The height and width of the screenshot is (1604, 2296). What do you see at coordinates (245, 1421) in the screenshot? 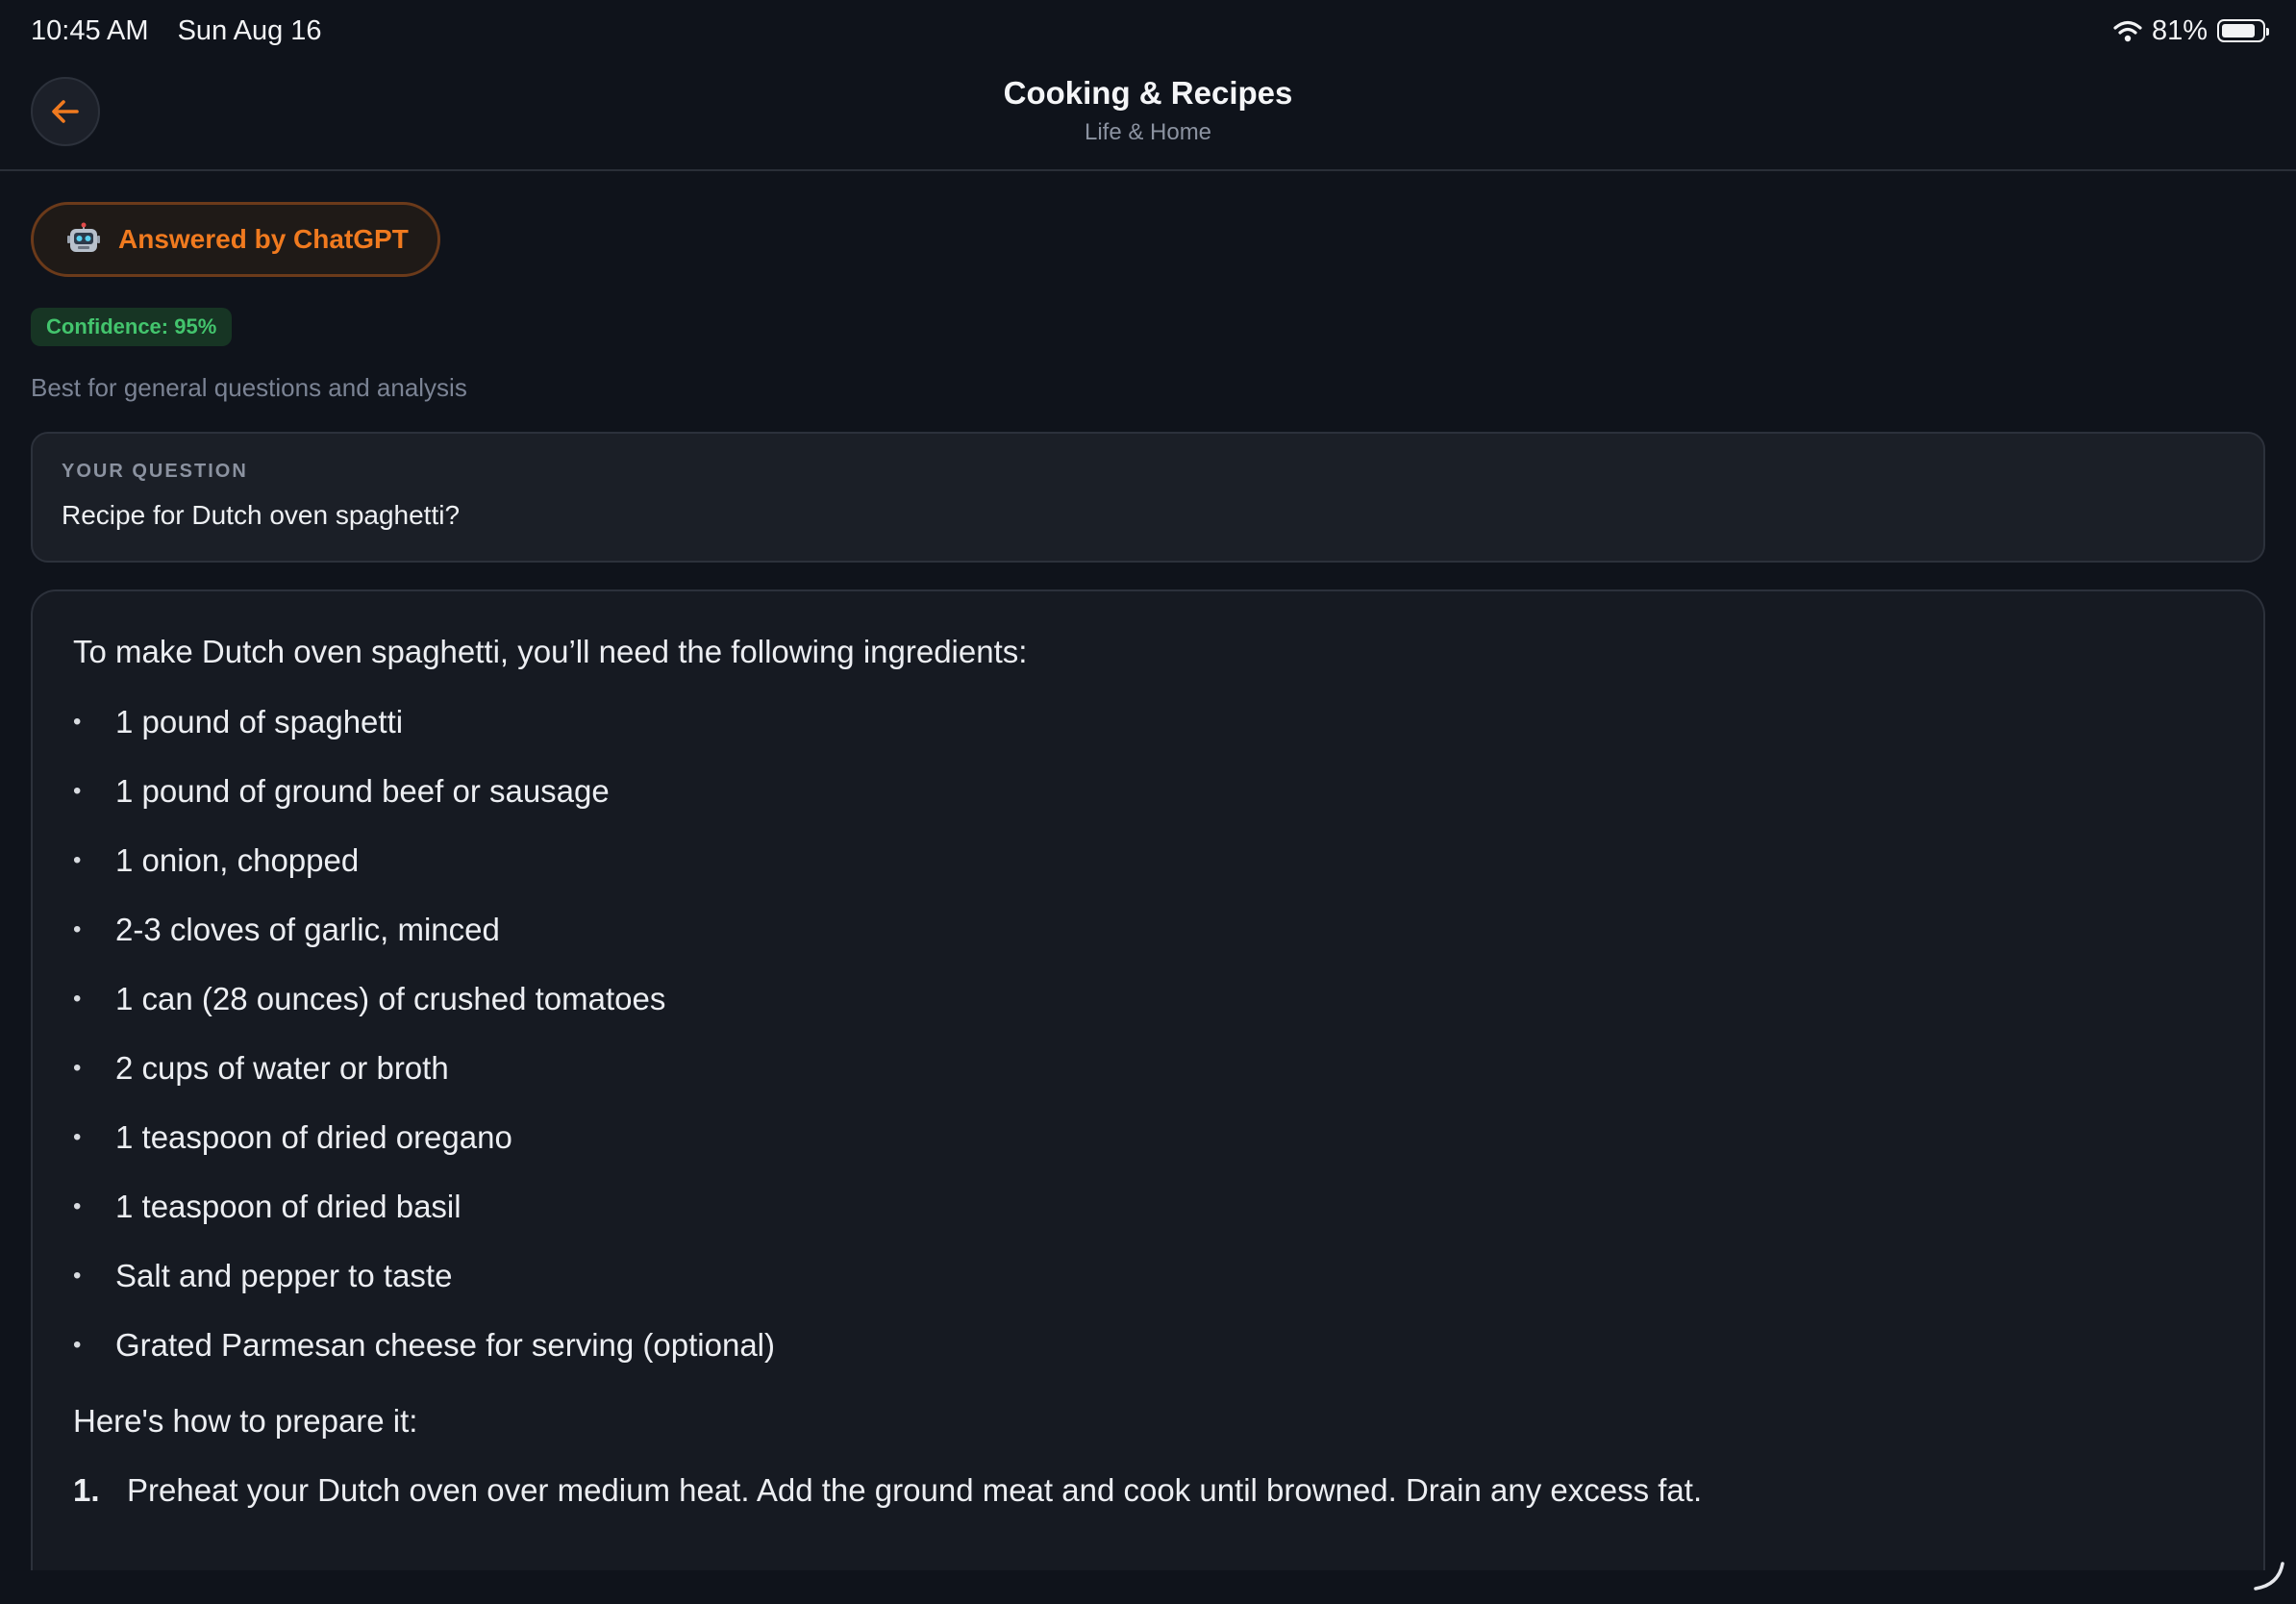
I see `prep-intro: Here's how to prepare it:` at bounding box center [245, 1421].